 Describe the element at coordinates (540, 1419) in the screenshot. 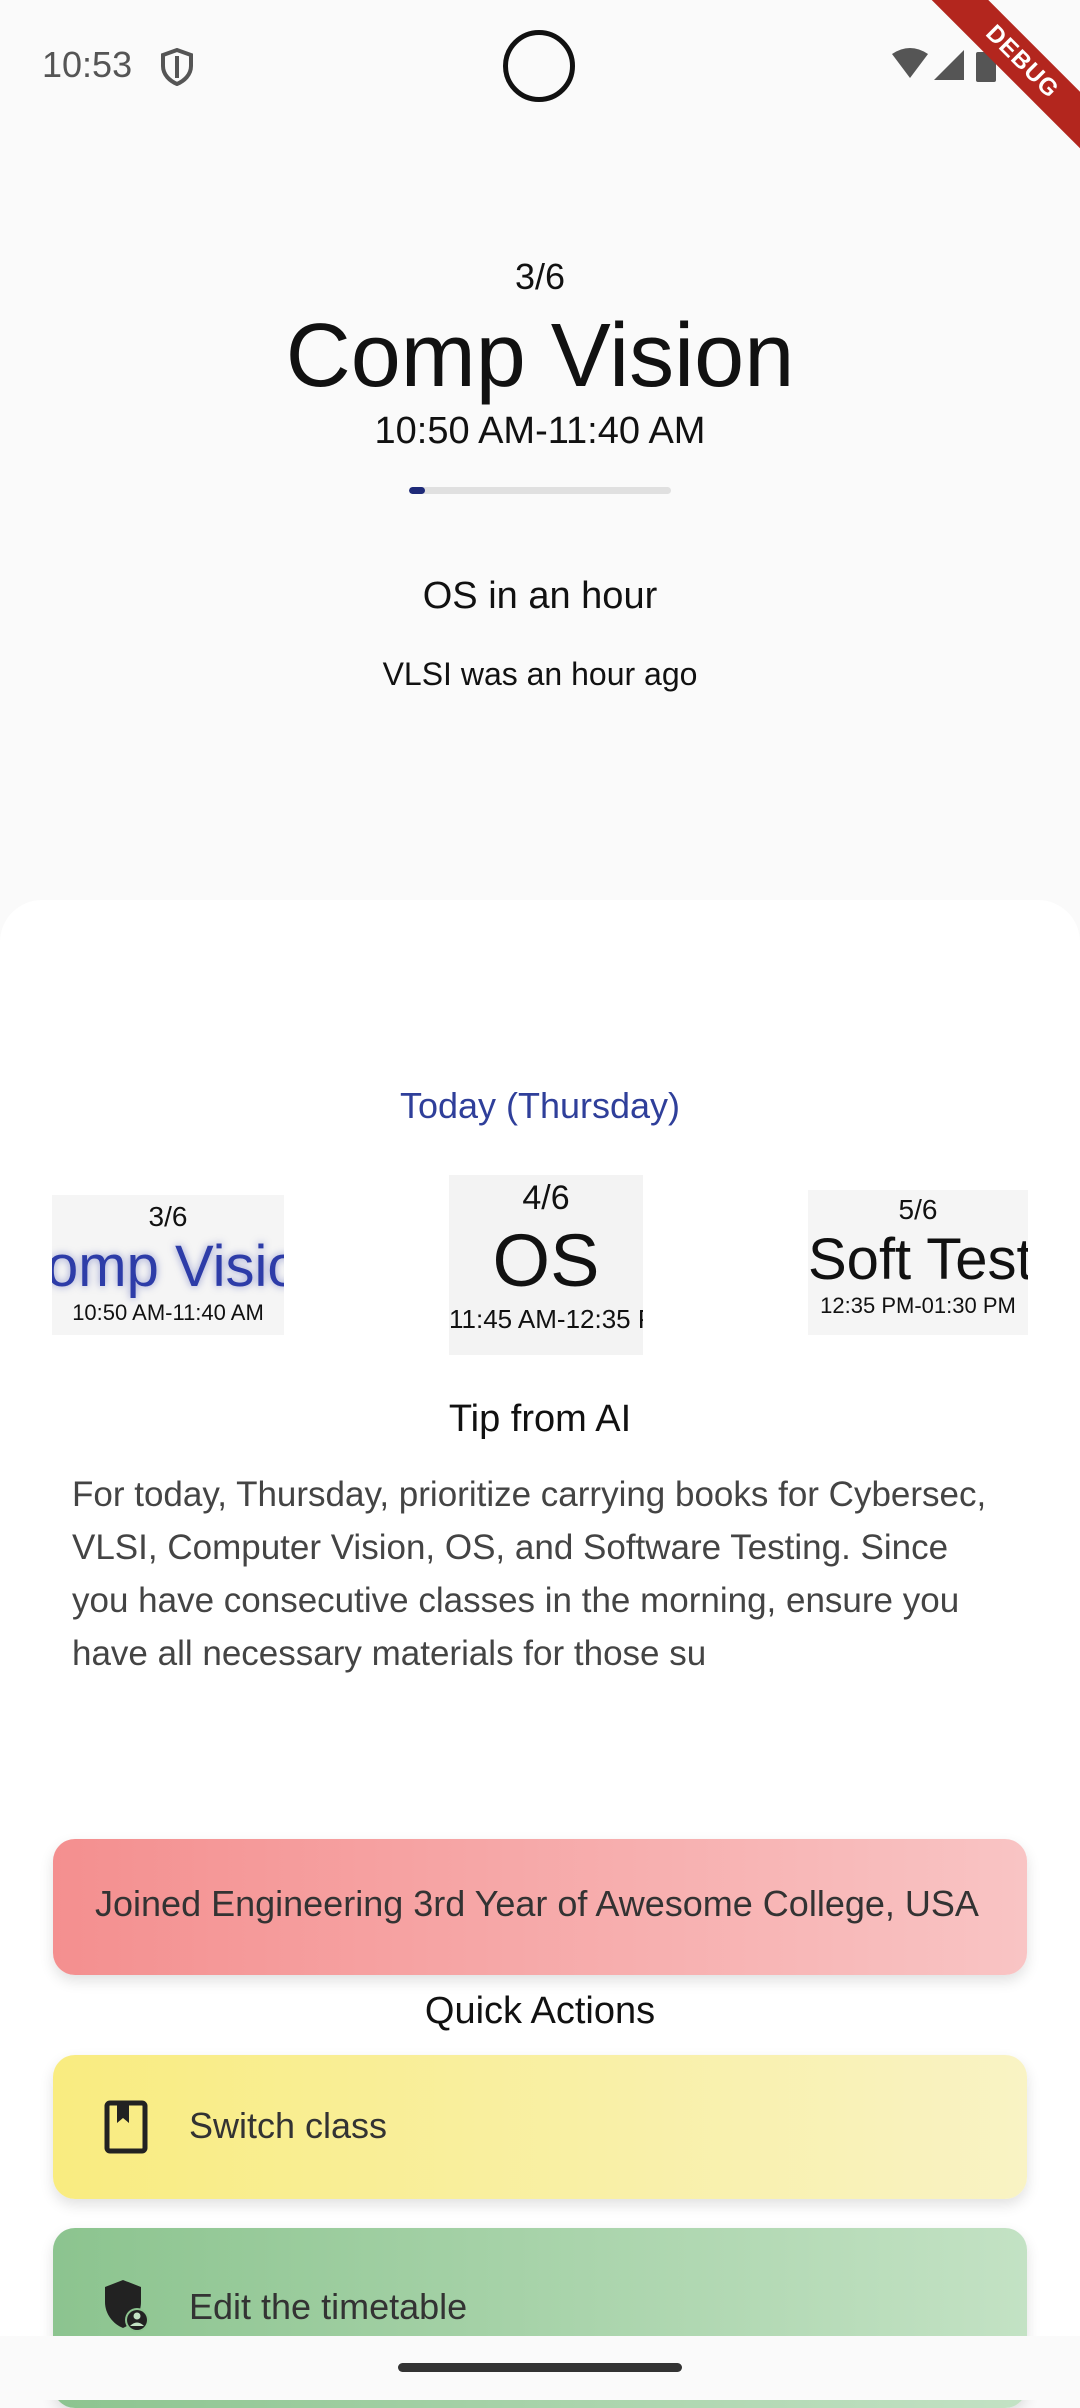

I see `tip-title: Tip from AI` at that location.